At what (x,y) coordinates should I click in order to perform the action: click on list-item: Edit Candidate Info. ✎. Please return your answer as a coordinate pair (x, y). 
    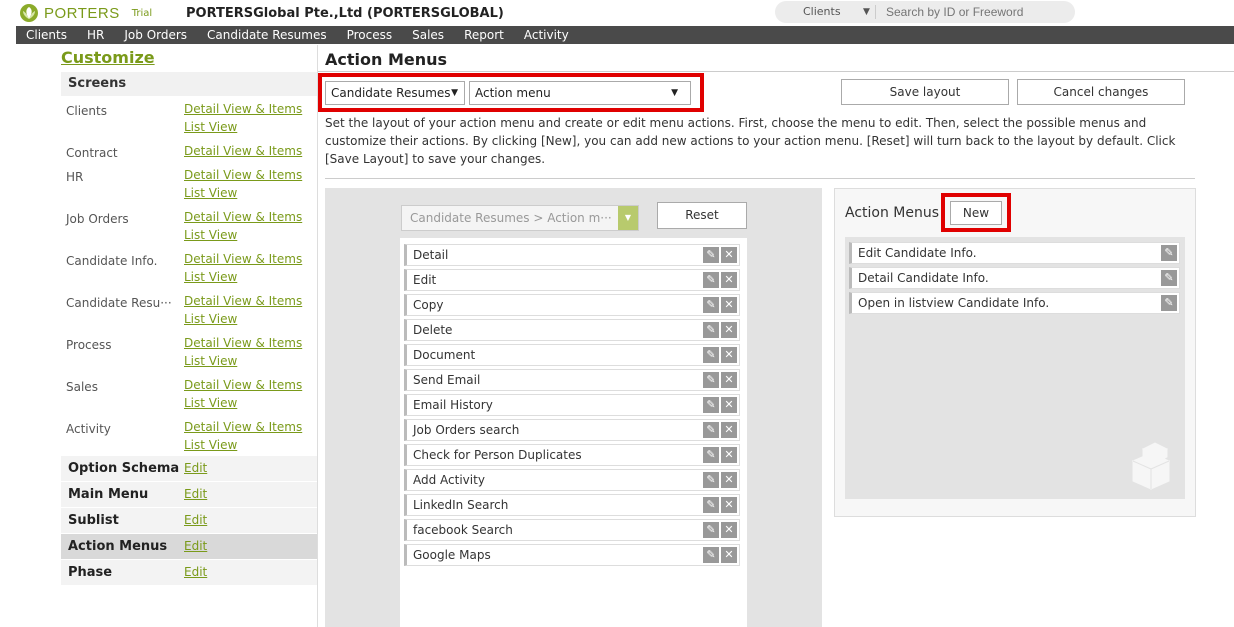
    Looking at the image, I should click on (1014, 253).